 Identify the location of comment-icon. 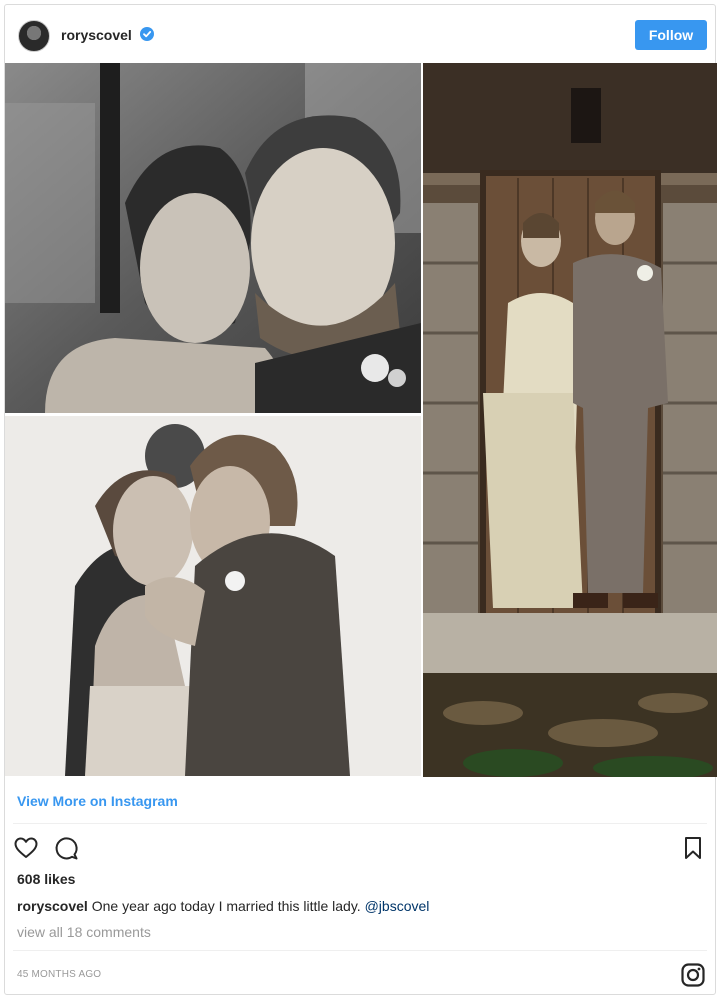
(66, 848).